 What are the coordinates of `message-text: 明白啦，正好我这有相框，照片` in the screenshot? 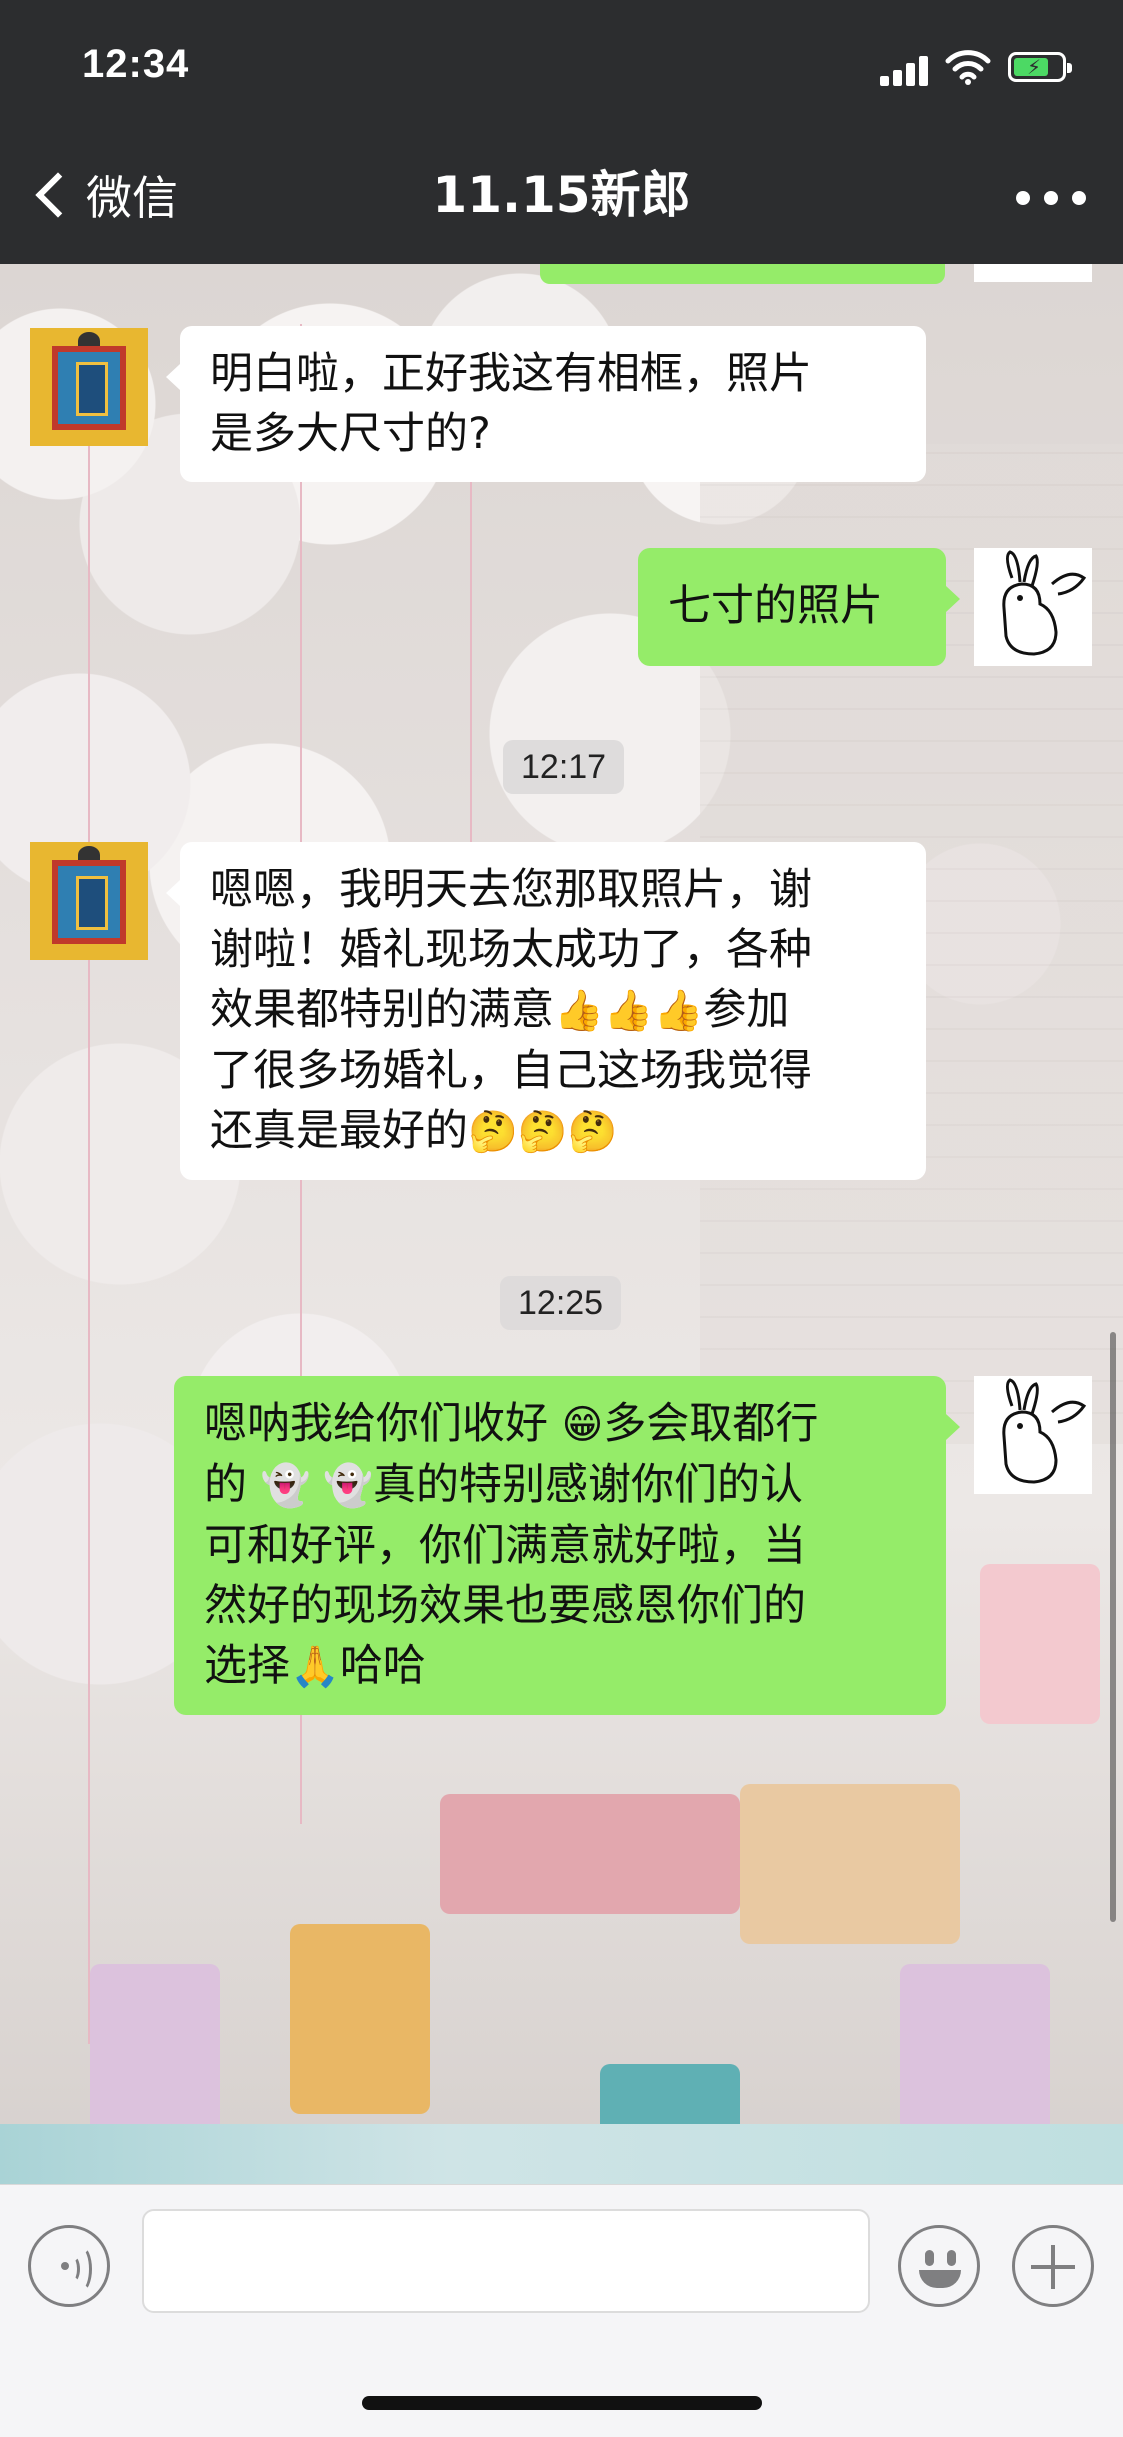 It's located at (511, 374).